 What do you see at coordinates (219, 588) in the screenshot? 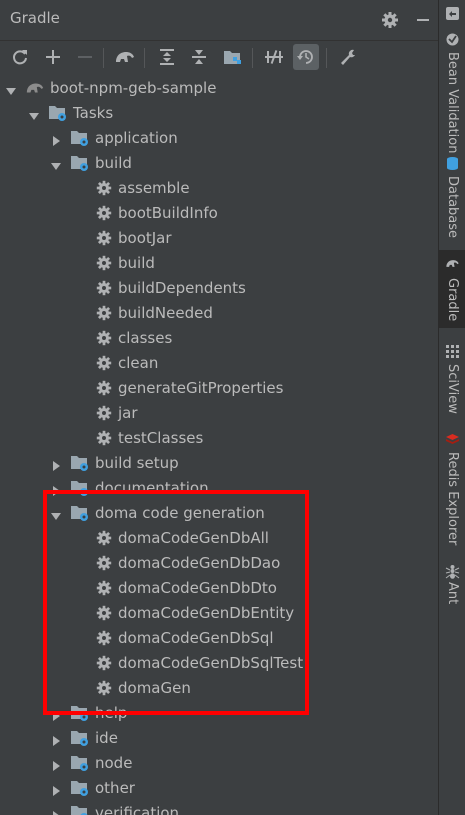
I see `task-item: domaCodeGenDbDto` at bounding box center [219, 588].